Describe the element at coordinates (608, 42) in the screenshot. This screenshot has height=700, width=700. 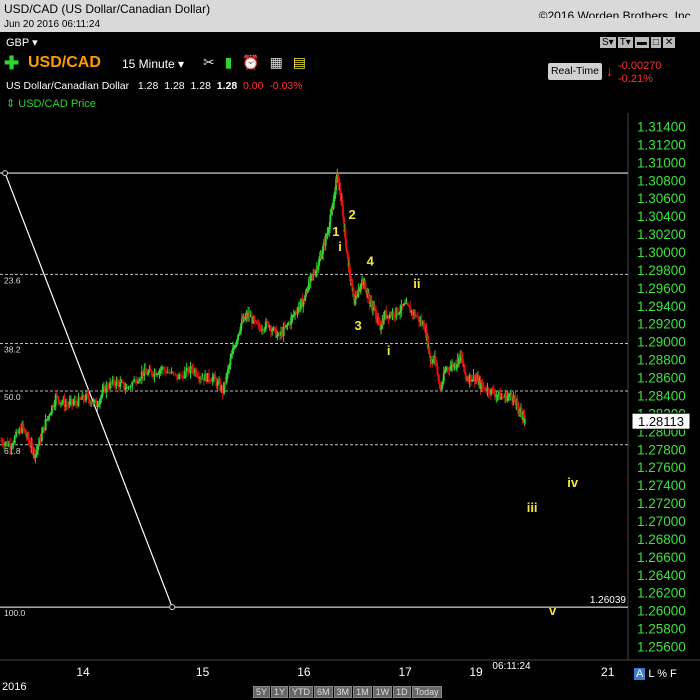
I see `window-button-0: S▾` at that location.